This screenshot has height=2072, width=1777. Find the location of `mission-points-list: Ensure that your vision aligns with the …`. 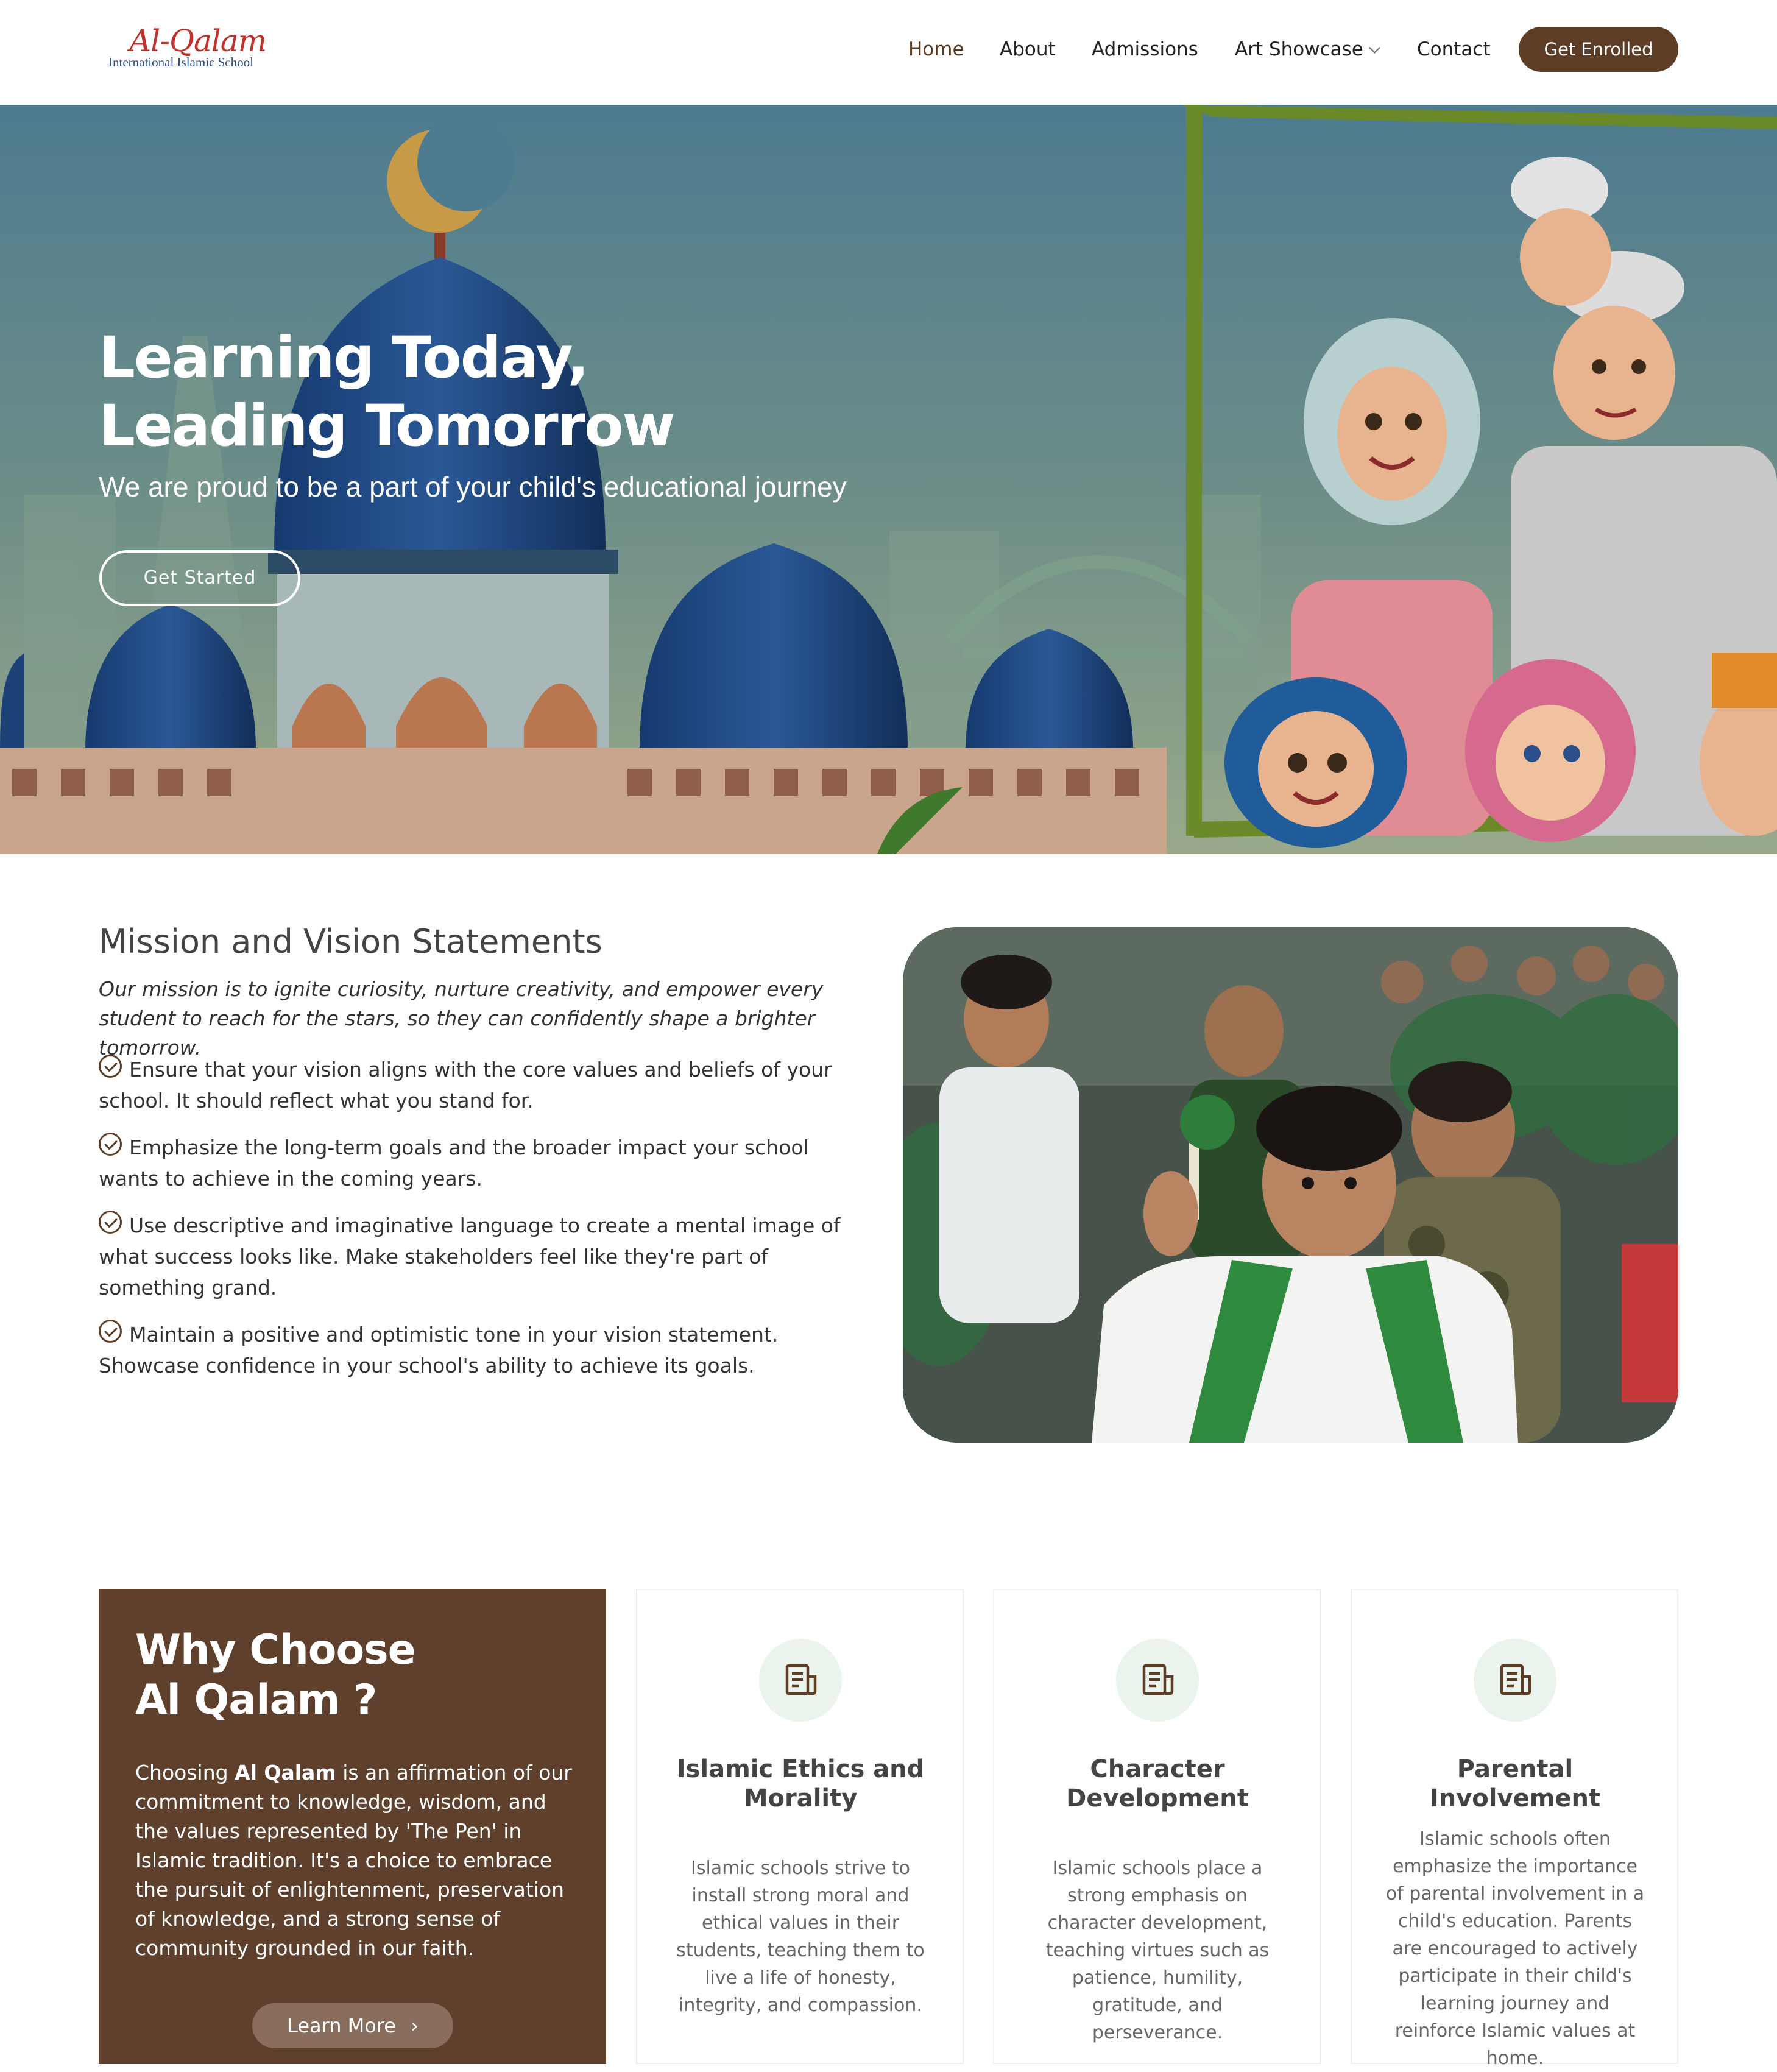

mission-points-list: Ensure that your vision aligns with the … is located at coordinates (485, 1225).